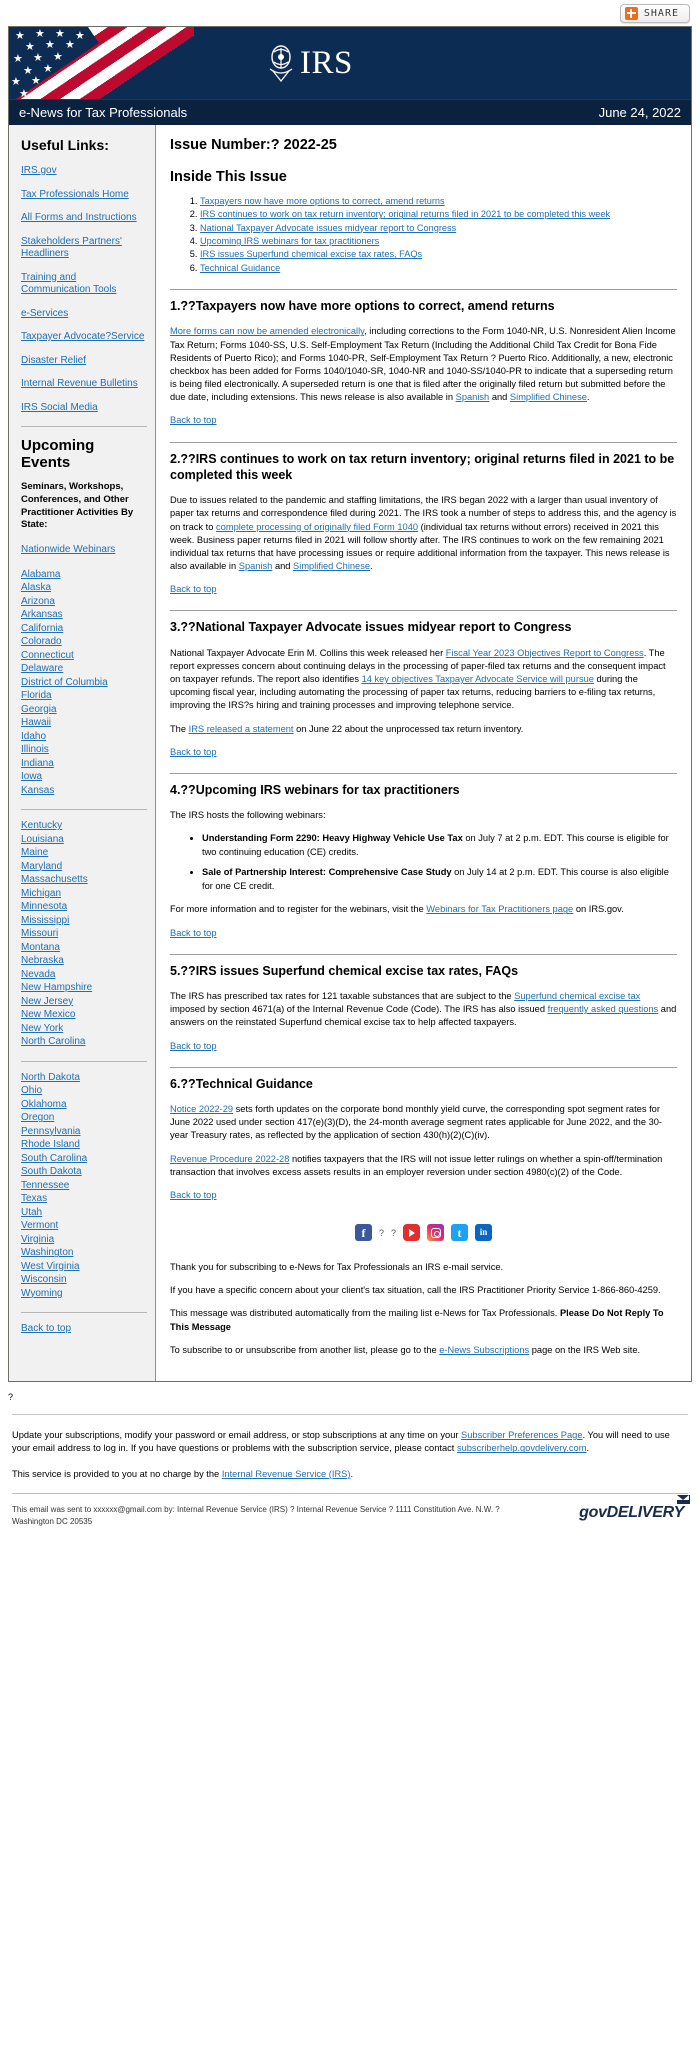  What do you see at coordinates (241, 729) in the screenshot?
I see `inline-link: IRS released a statement` at bounding box center [241, 729].